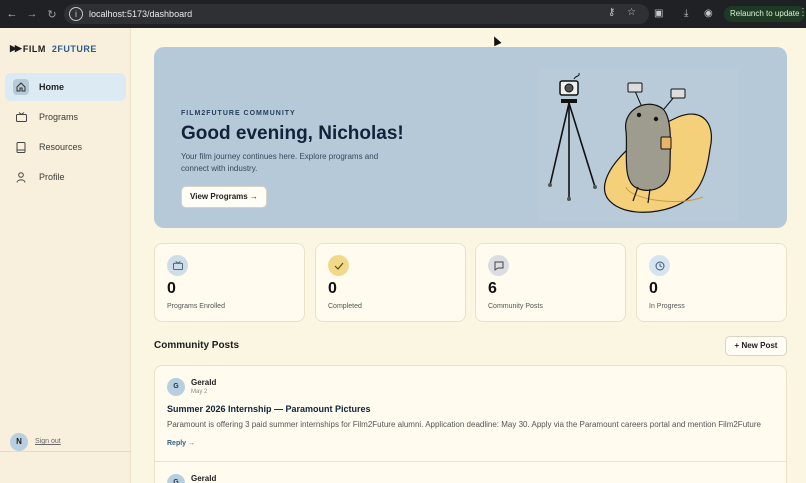  Describe the element at coordinates (34, 48) in the screenshot. I see `logo-text-left: FILM` at that location.